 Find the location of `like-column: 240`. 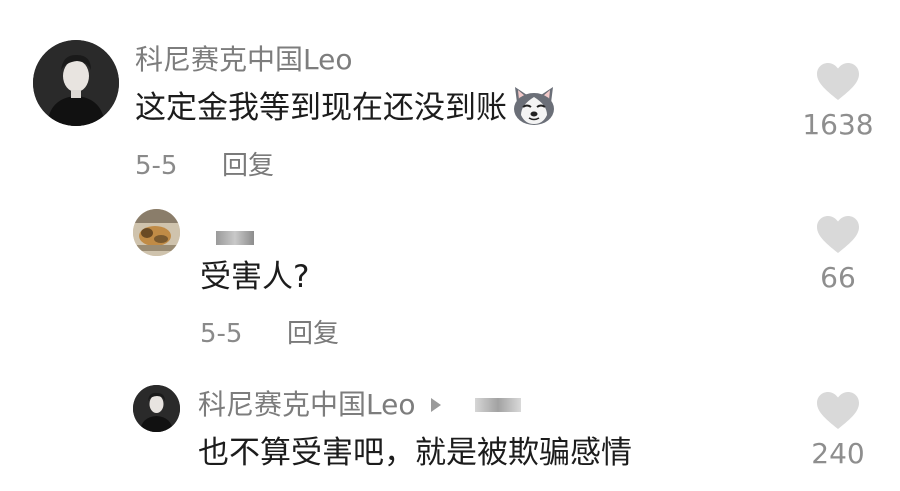

like-column: 240 is located at coordinates (838, 431).